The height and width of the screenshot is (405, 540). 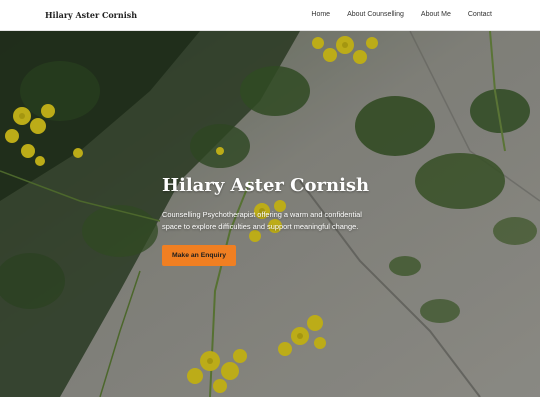 I want to click on main-navigation: Home About Counselling About Me Contact, so click(x=401, y=14).